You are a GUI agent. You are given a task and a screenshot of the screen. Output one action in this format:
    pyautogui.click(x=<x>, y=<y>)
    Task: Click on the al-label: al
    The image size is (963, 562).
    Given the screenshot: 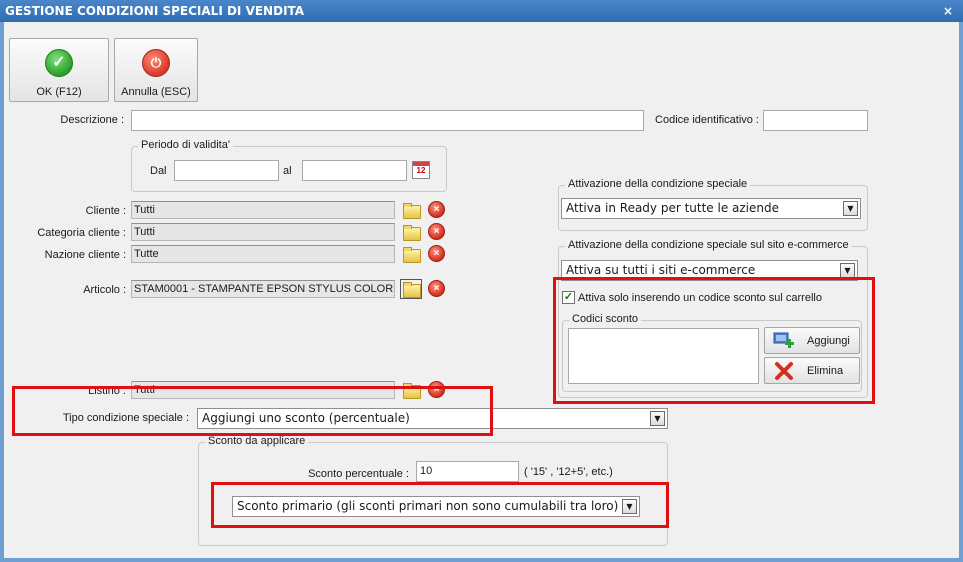 What is the action you would take?
    pyautogui.click(x=287, y=171)
    